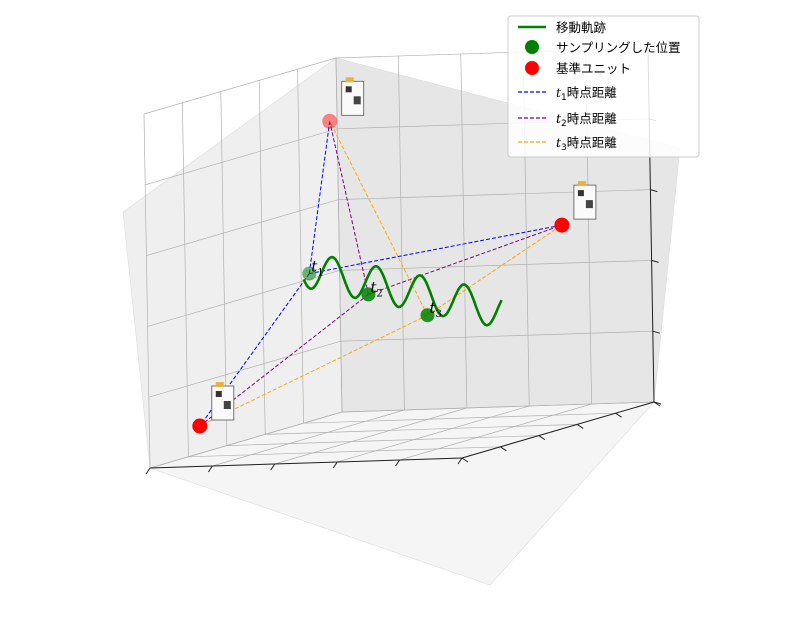  What do you see at coordinates (581, 27) in the screenshot?
I see `legend-label-trajectory: 移動軌跡` at bounding box center [581, 27].